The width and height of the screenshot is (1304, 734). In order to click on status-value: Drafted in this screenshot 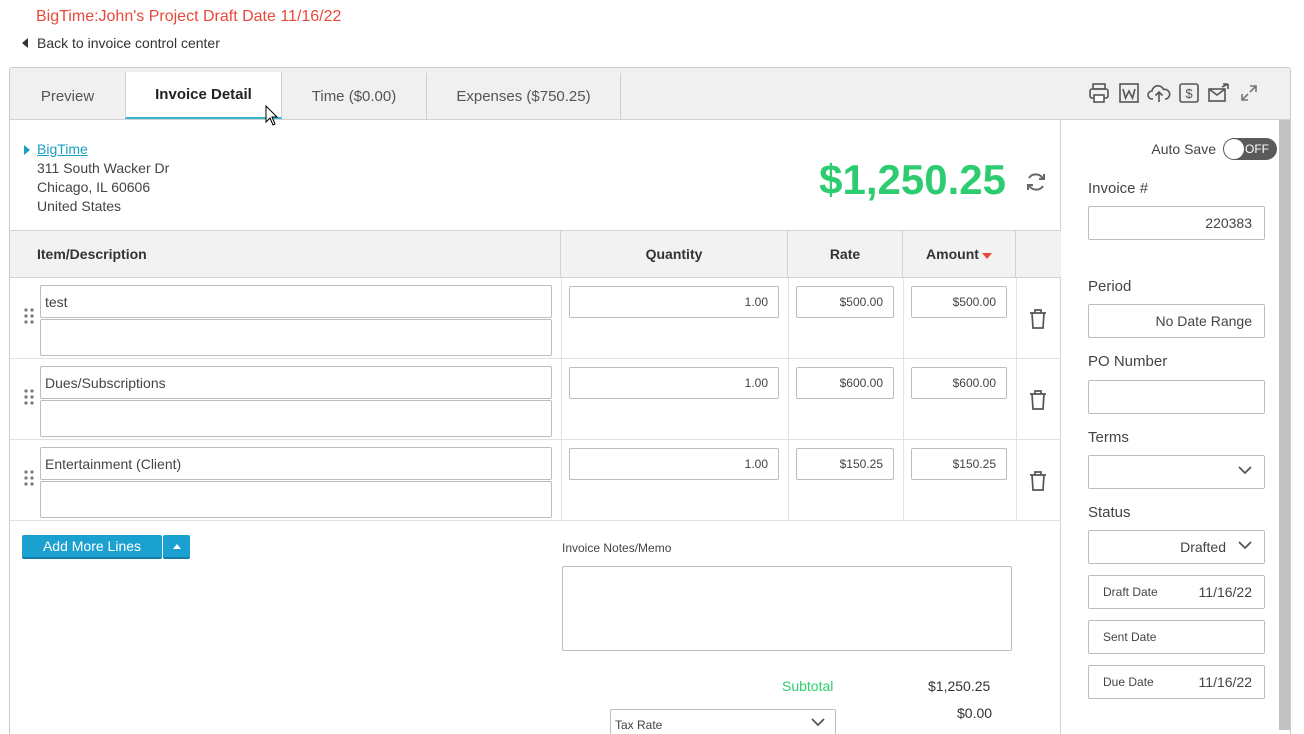, I will do `click(1203, 547)`.